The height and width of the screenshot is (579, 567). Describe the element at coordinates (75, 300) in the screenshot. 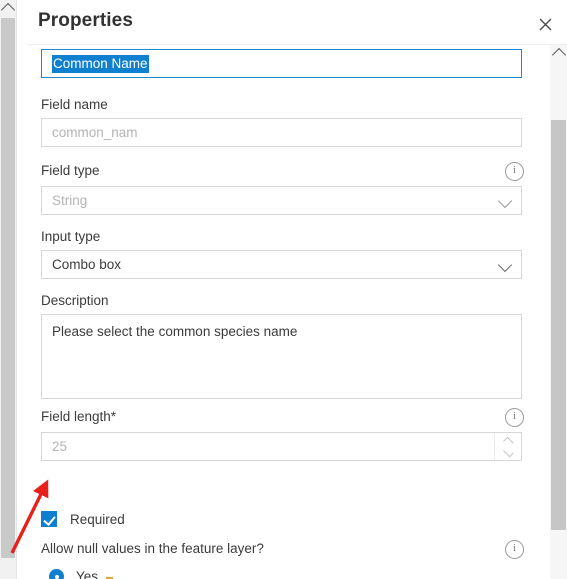

I see `description-label: Description` at that location.